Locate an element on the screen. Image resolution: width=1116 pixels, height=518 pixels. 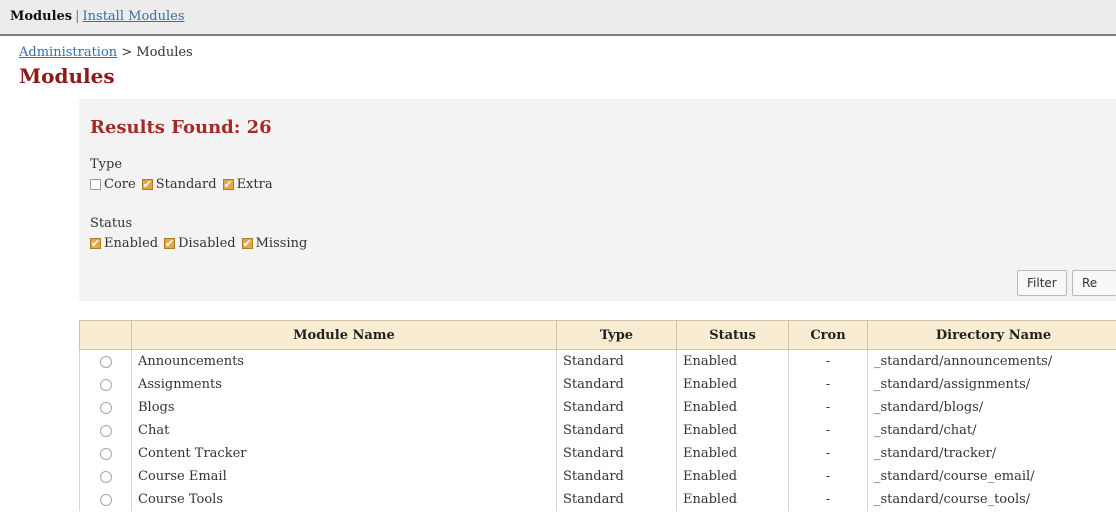
directory-cell: _standard/blogs/ is located at coordinates (991, 407).